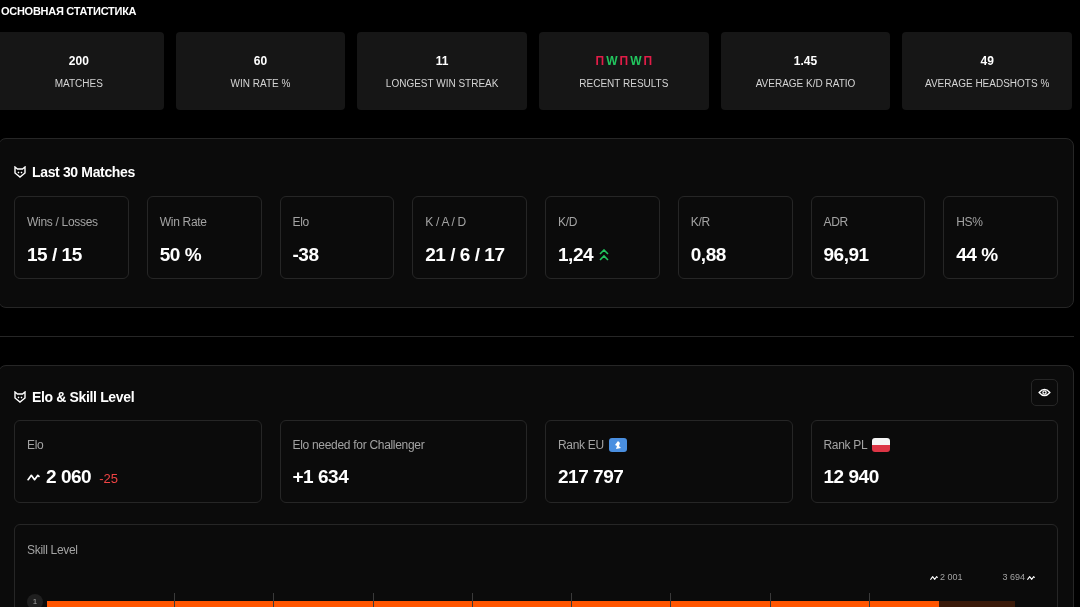 Image resolution: width=1080 pixels, height=607 pixels. Describe the element at coordinates (845, 445) in the screenshot. I see `stat-label: Rank PL` at that location.